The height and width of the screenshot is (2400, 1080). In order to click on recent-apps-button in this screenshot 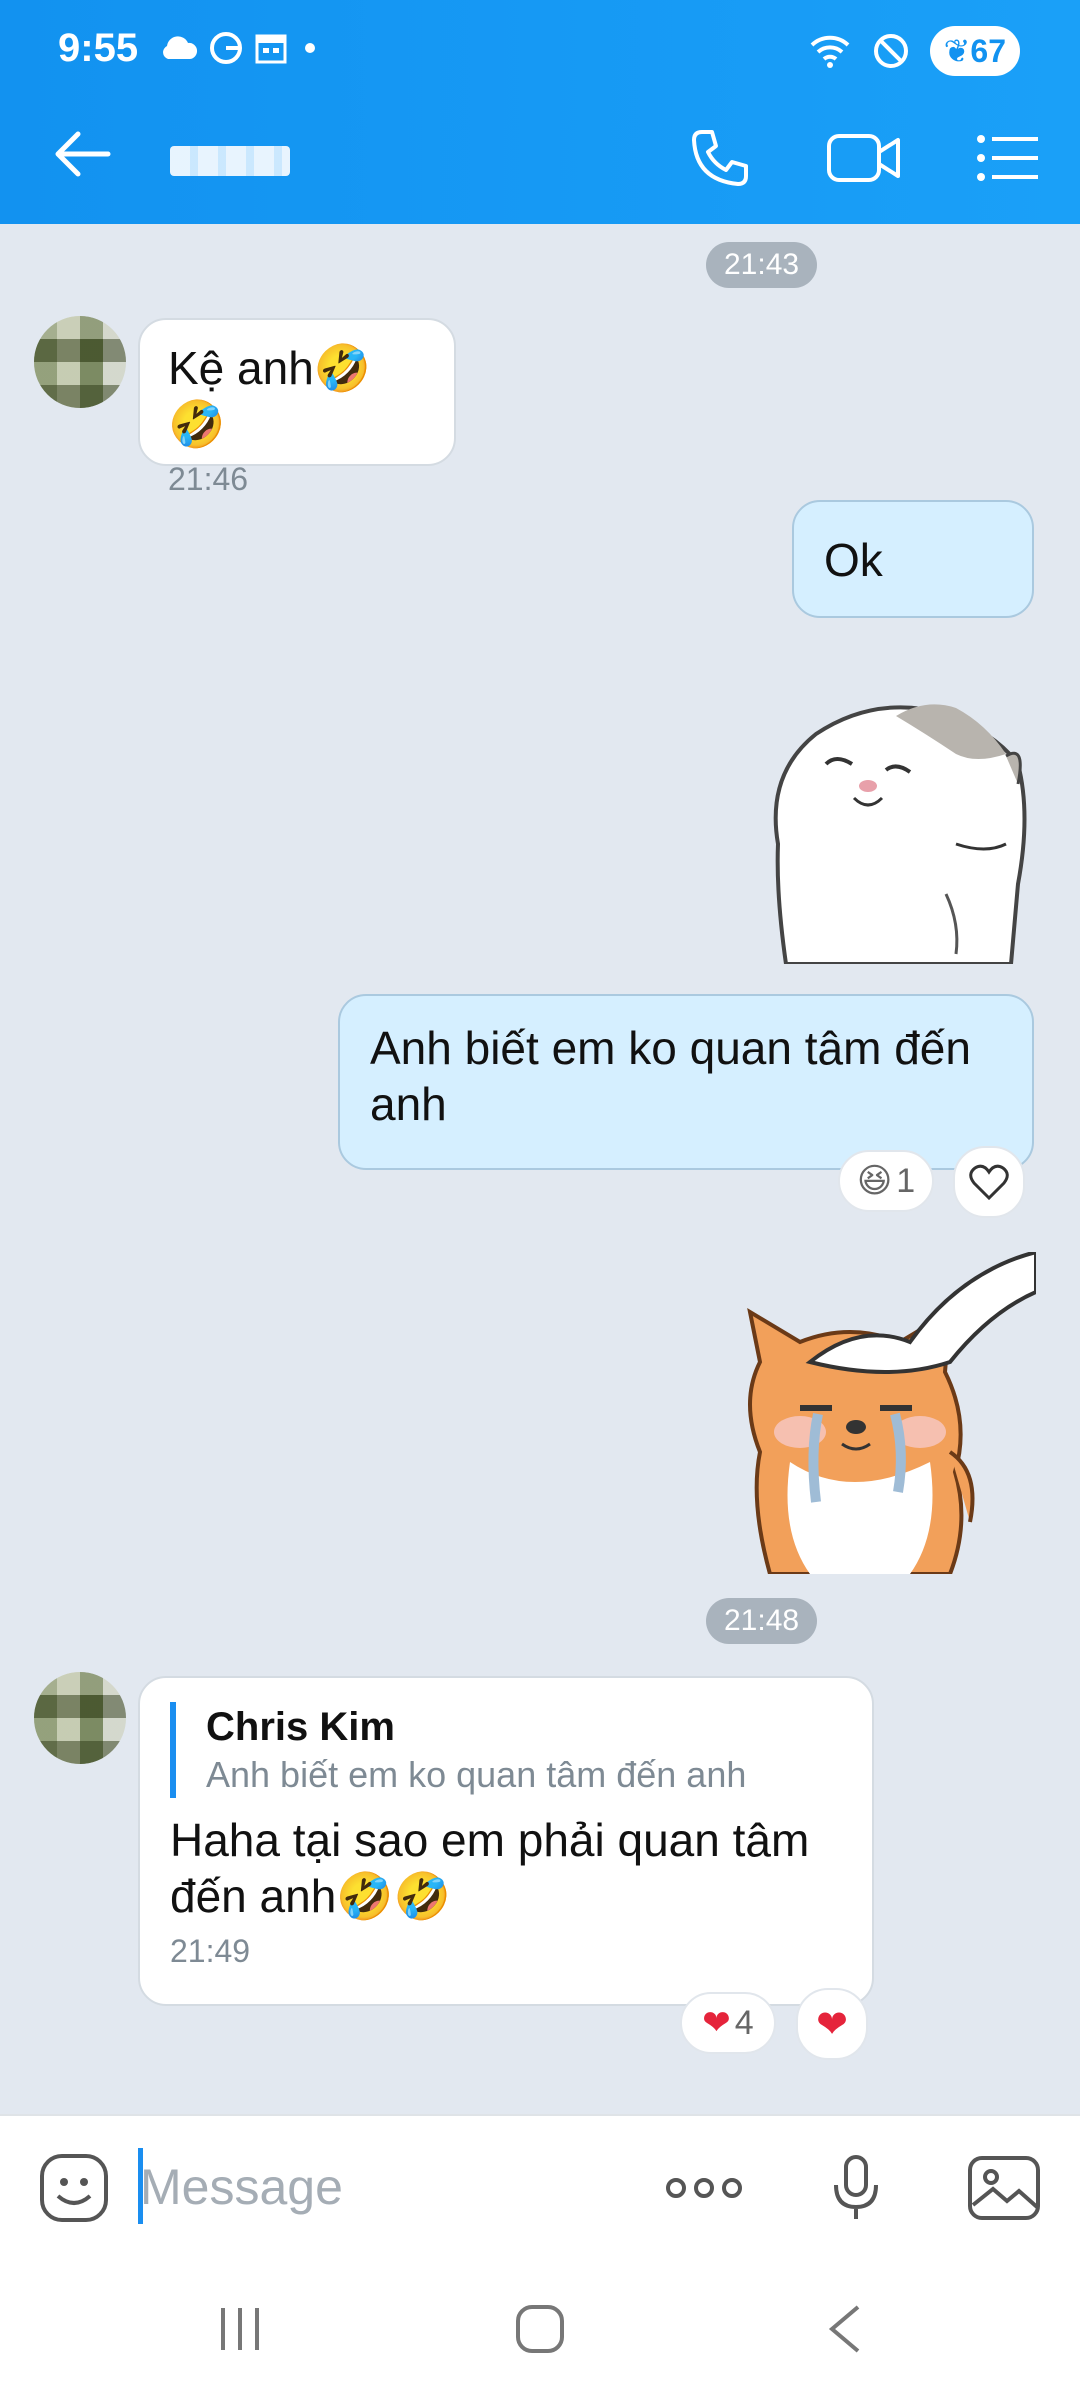, I will do `click(240, 2329)`.